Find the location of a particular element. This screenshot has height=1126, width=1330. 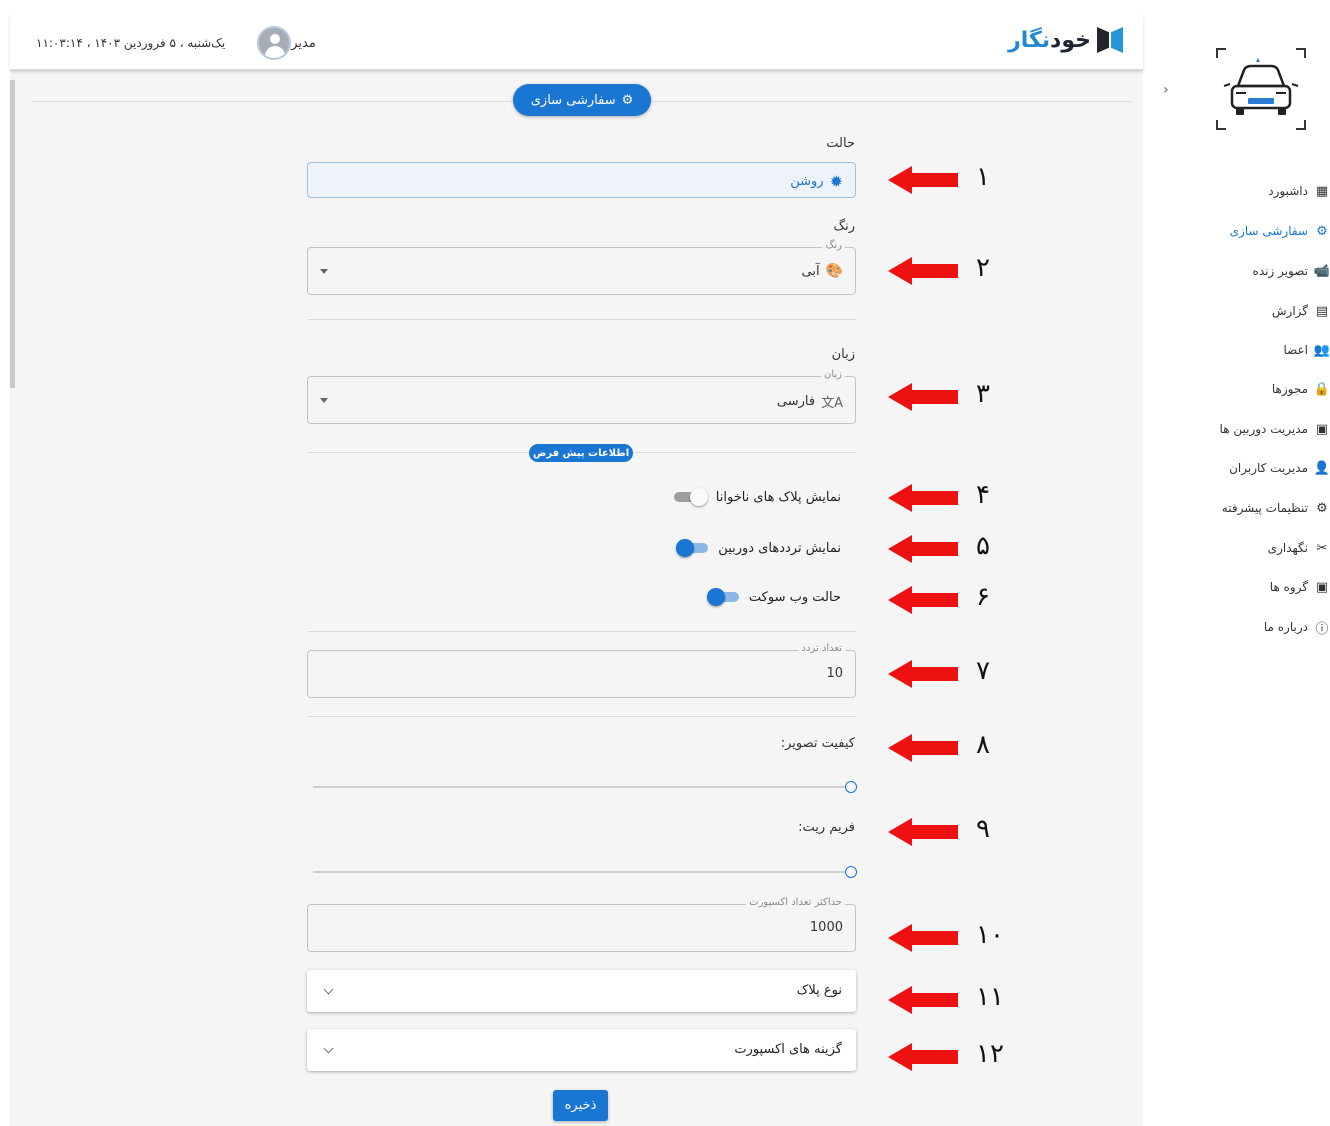

annotation-arrow: ۸ is located at coordinates (953, 746).